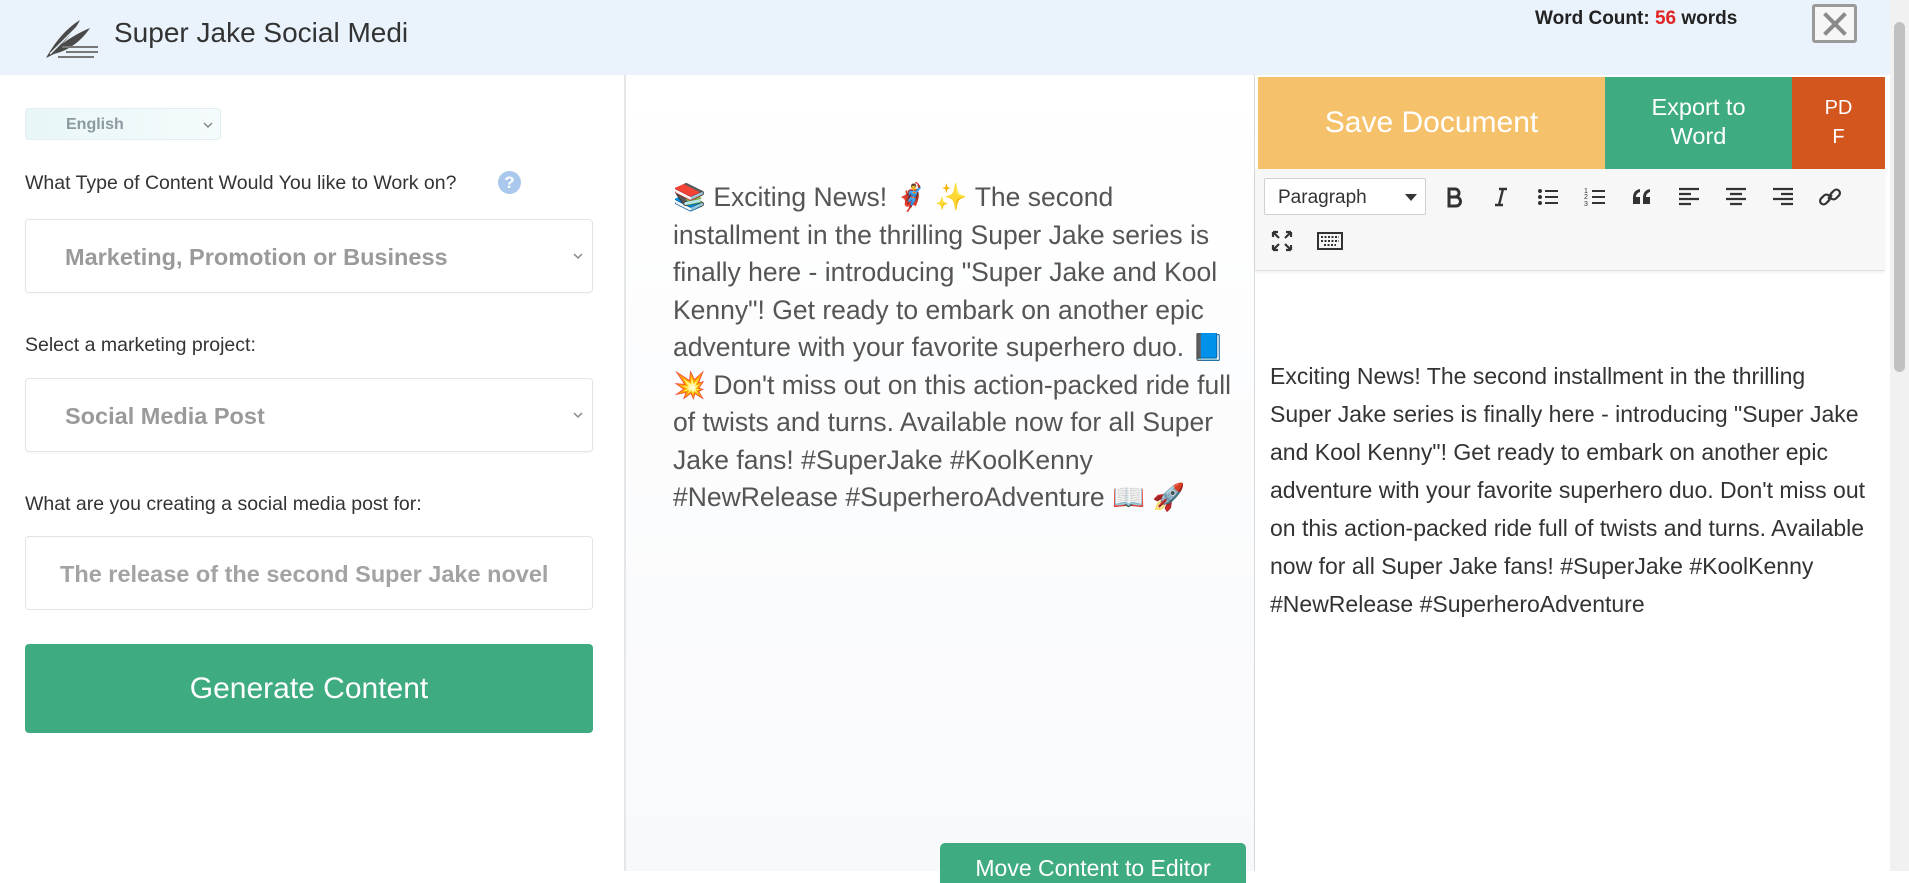 This screenshot has width=1909, height=883. I want to click on bullet-list-icon, so click(1548, 197).